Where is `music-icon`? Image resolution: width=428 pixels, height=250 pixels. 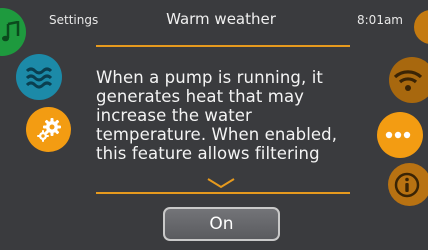
music-icon is located at coordinates (13, 32).